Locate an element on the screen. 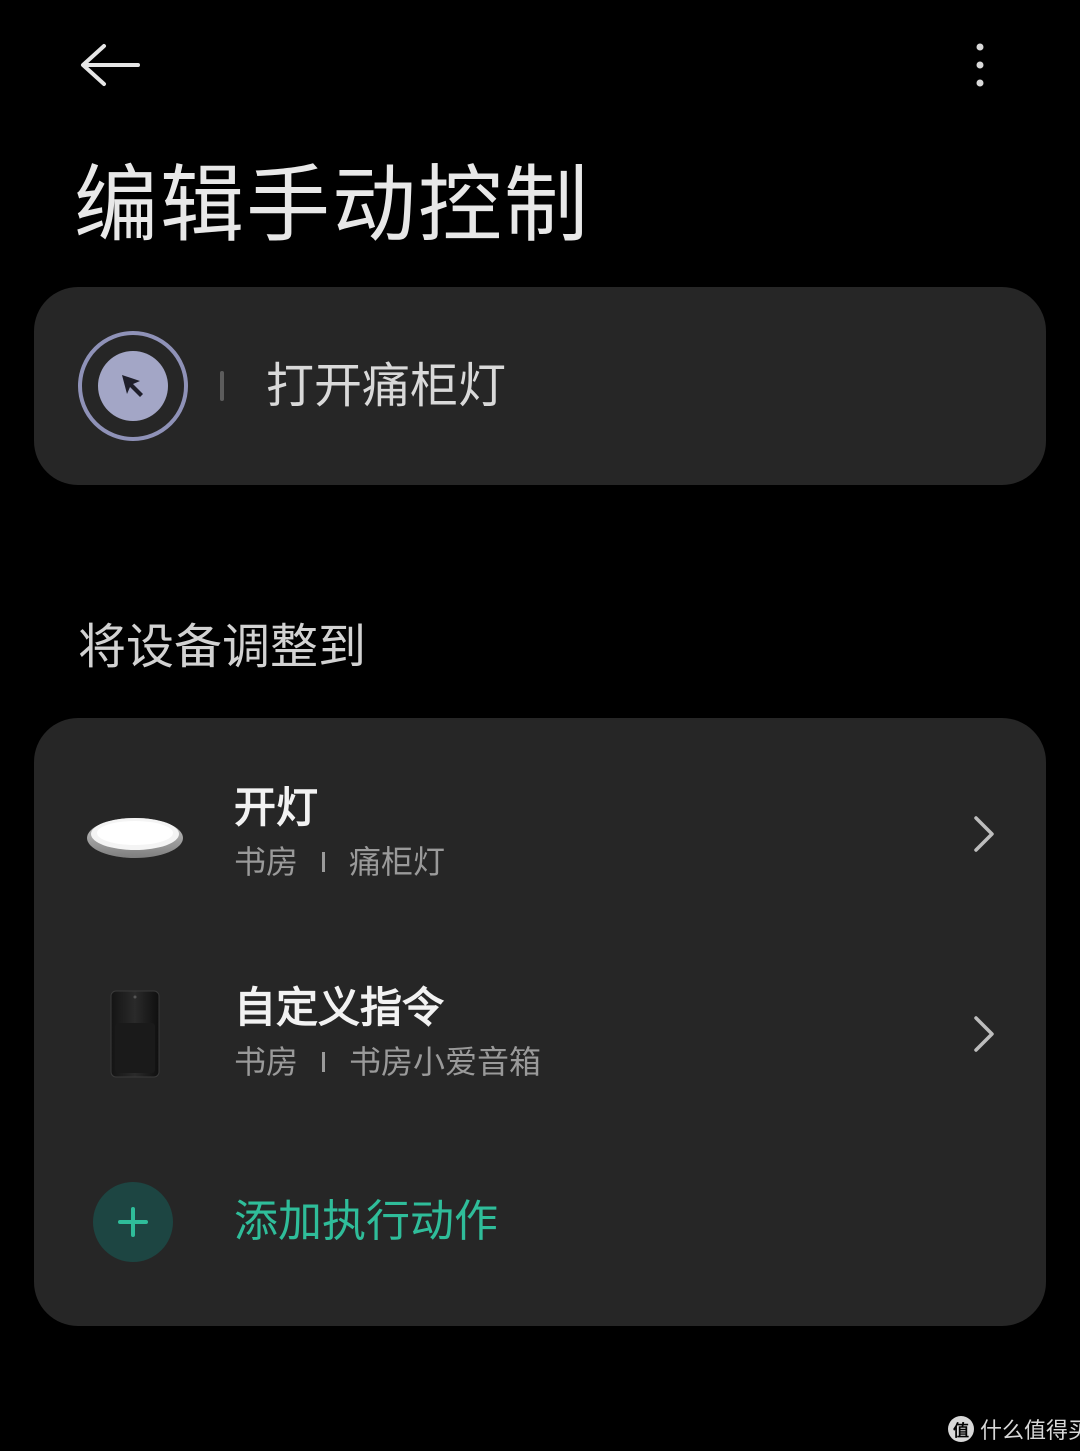 This screenshot has height=1451, width=1080. action-title: 自定义指令 is located at coordinates (339, 1007).